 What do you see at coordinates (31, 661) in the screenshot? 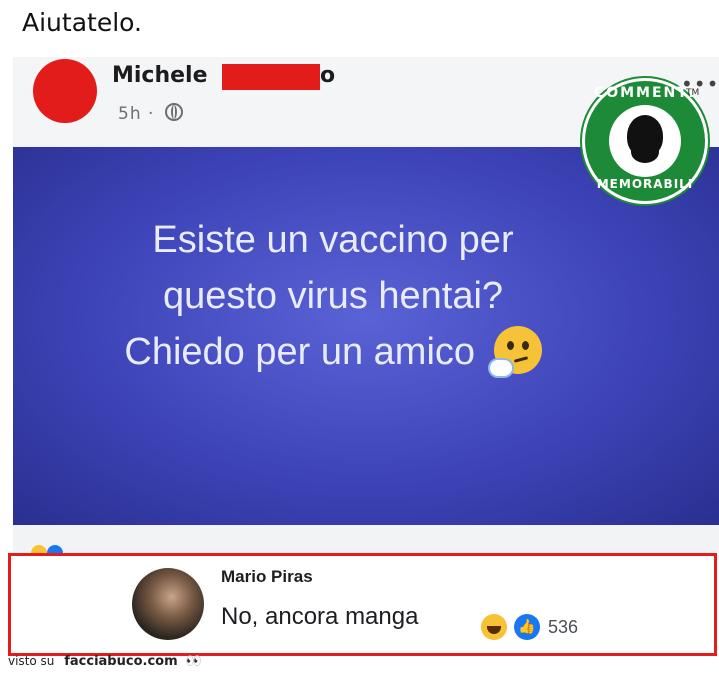
I see `footer-prefix: visto su` at bounding box center [31, 661].